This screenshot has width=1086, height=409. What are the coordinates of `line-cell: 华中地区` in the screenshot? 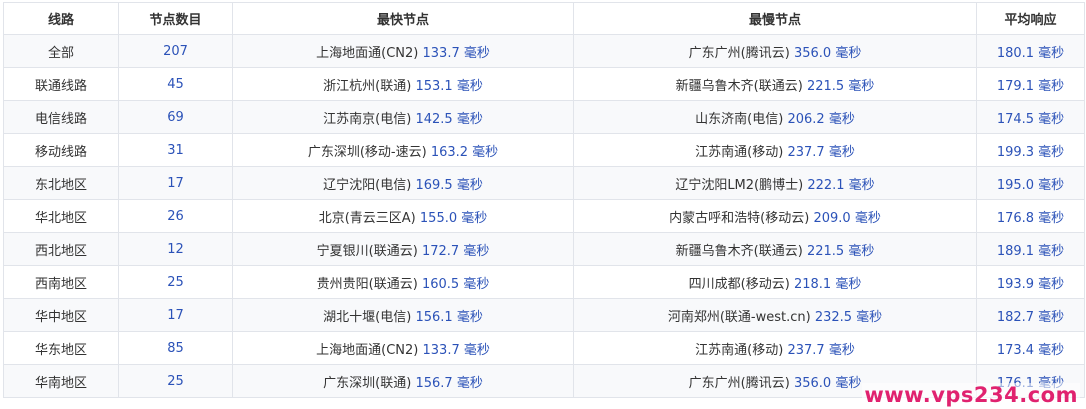 It's located at (61, 315).